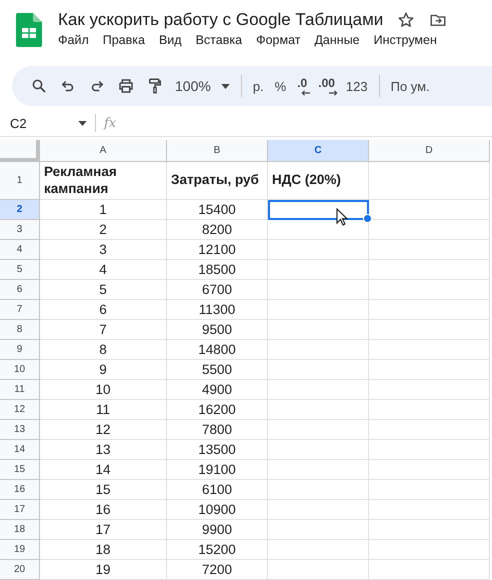 The width and height of the screenshot is (492, 580). Describe the element at coordinates (103, 330) in the screenshot. I see `table-cell: 7` at that location.